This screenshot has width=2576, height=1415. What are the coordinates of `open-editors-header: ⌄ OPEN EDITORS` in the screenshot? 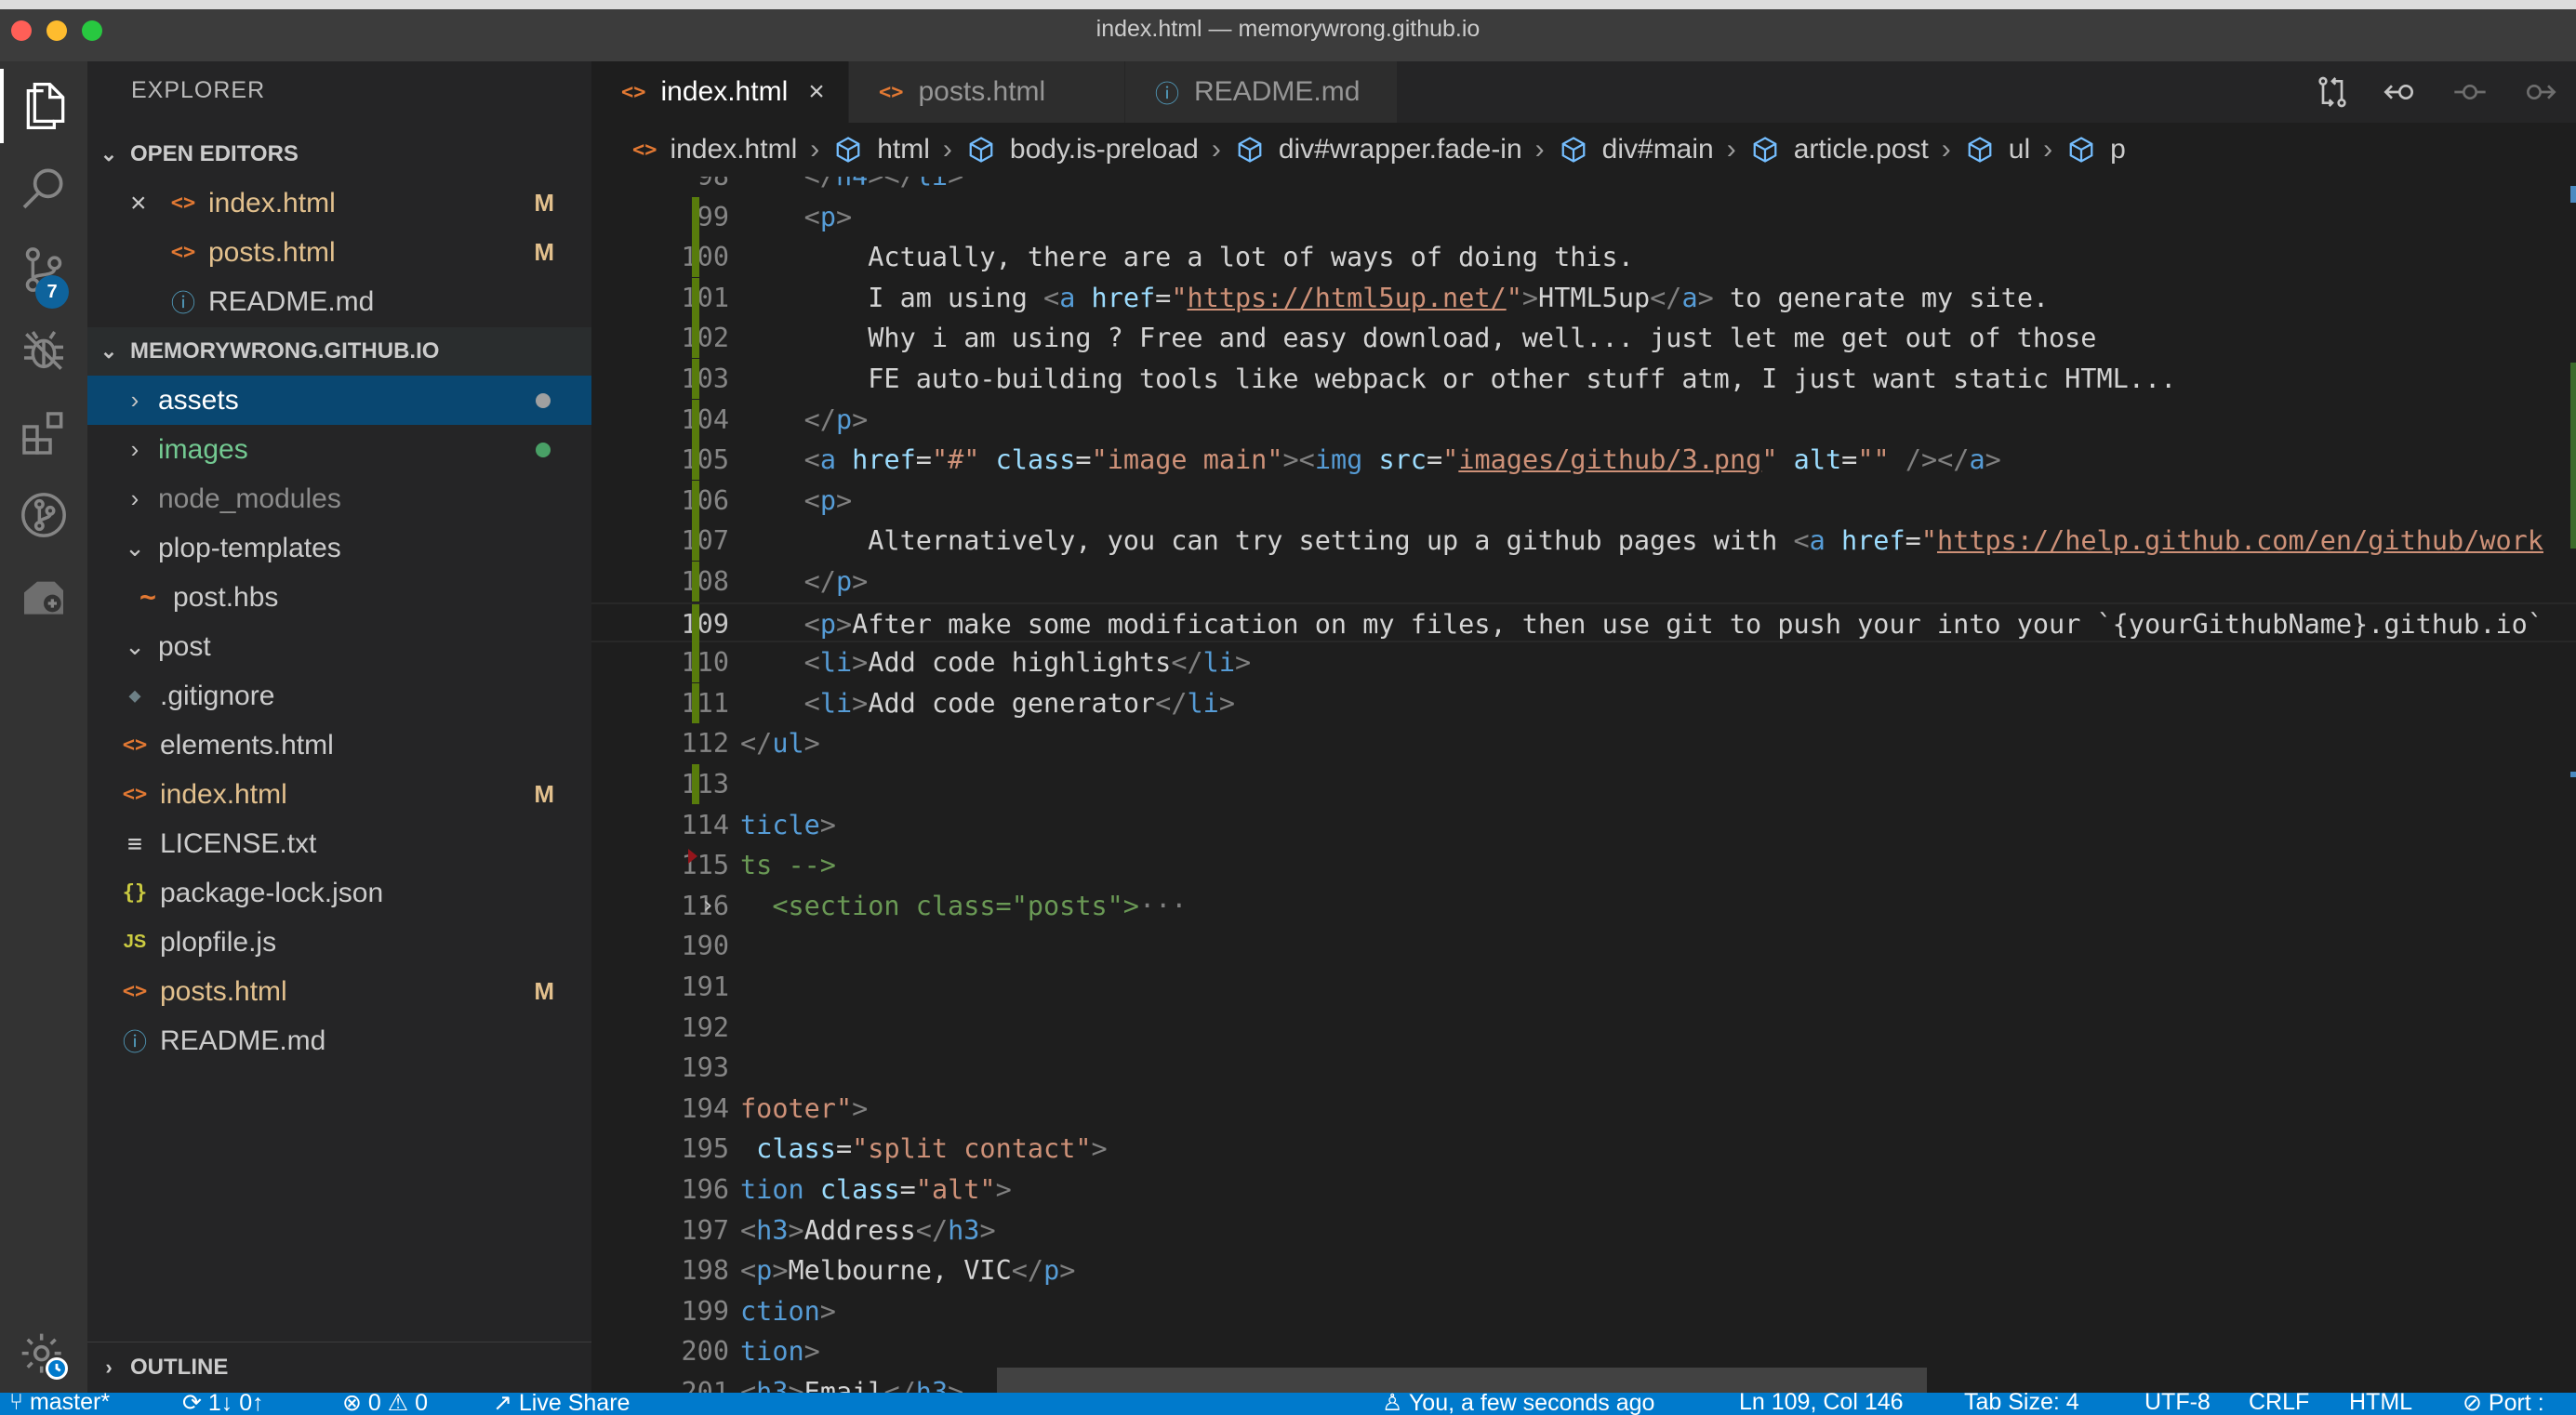 It's located at (339, 154).